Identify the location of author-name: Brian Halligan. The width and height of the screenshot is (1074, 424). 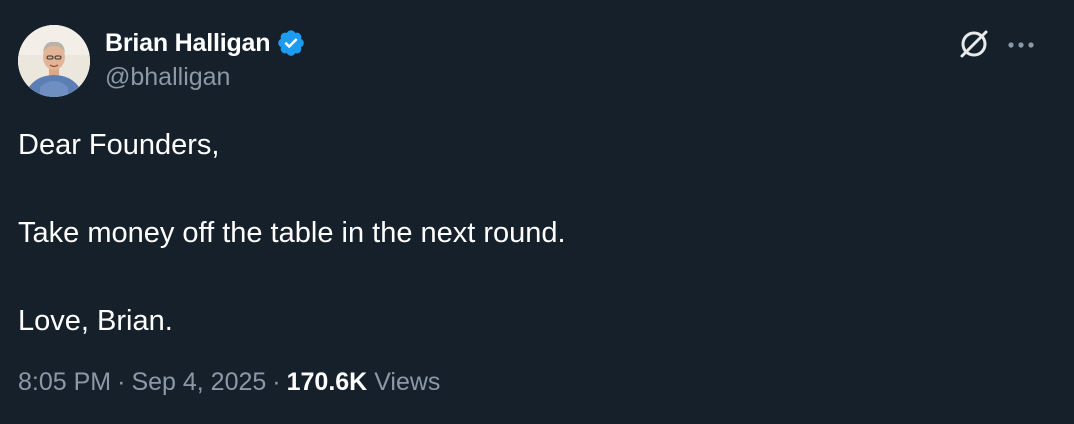
(187, 43).